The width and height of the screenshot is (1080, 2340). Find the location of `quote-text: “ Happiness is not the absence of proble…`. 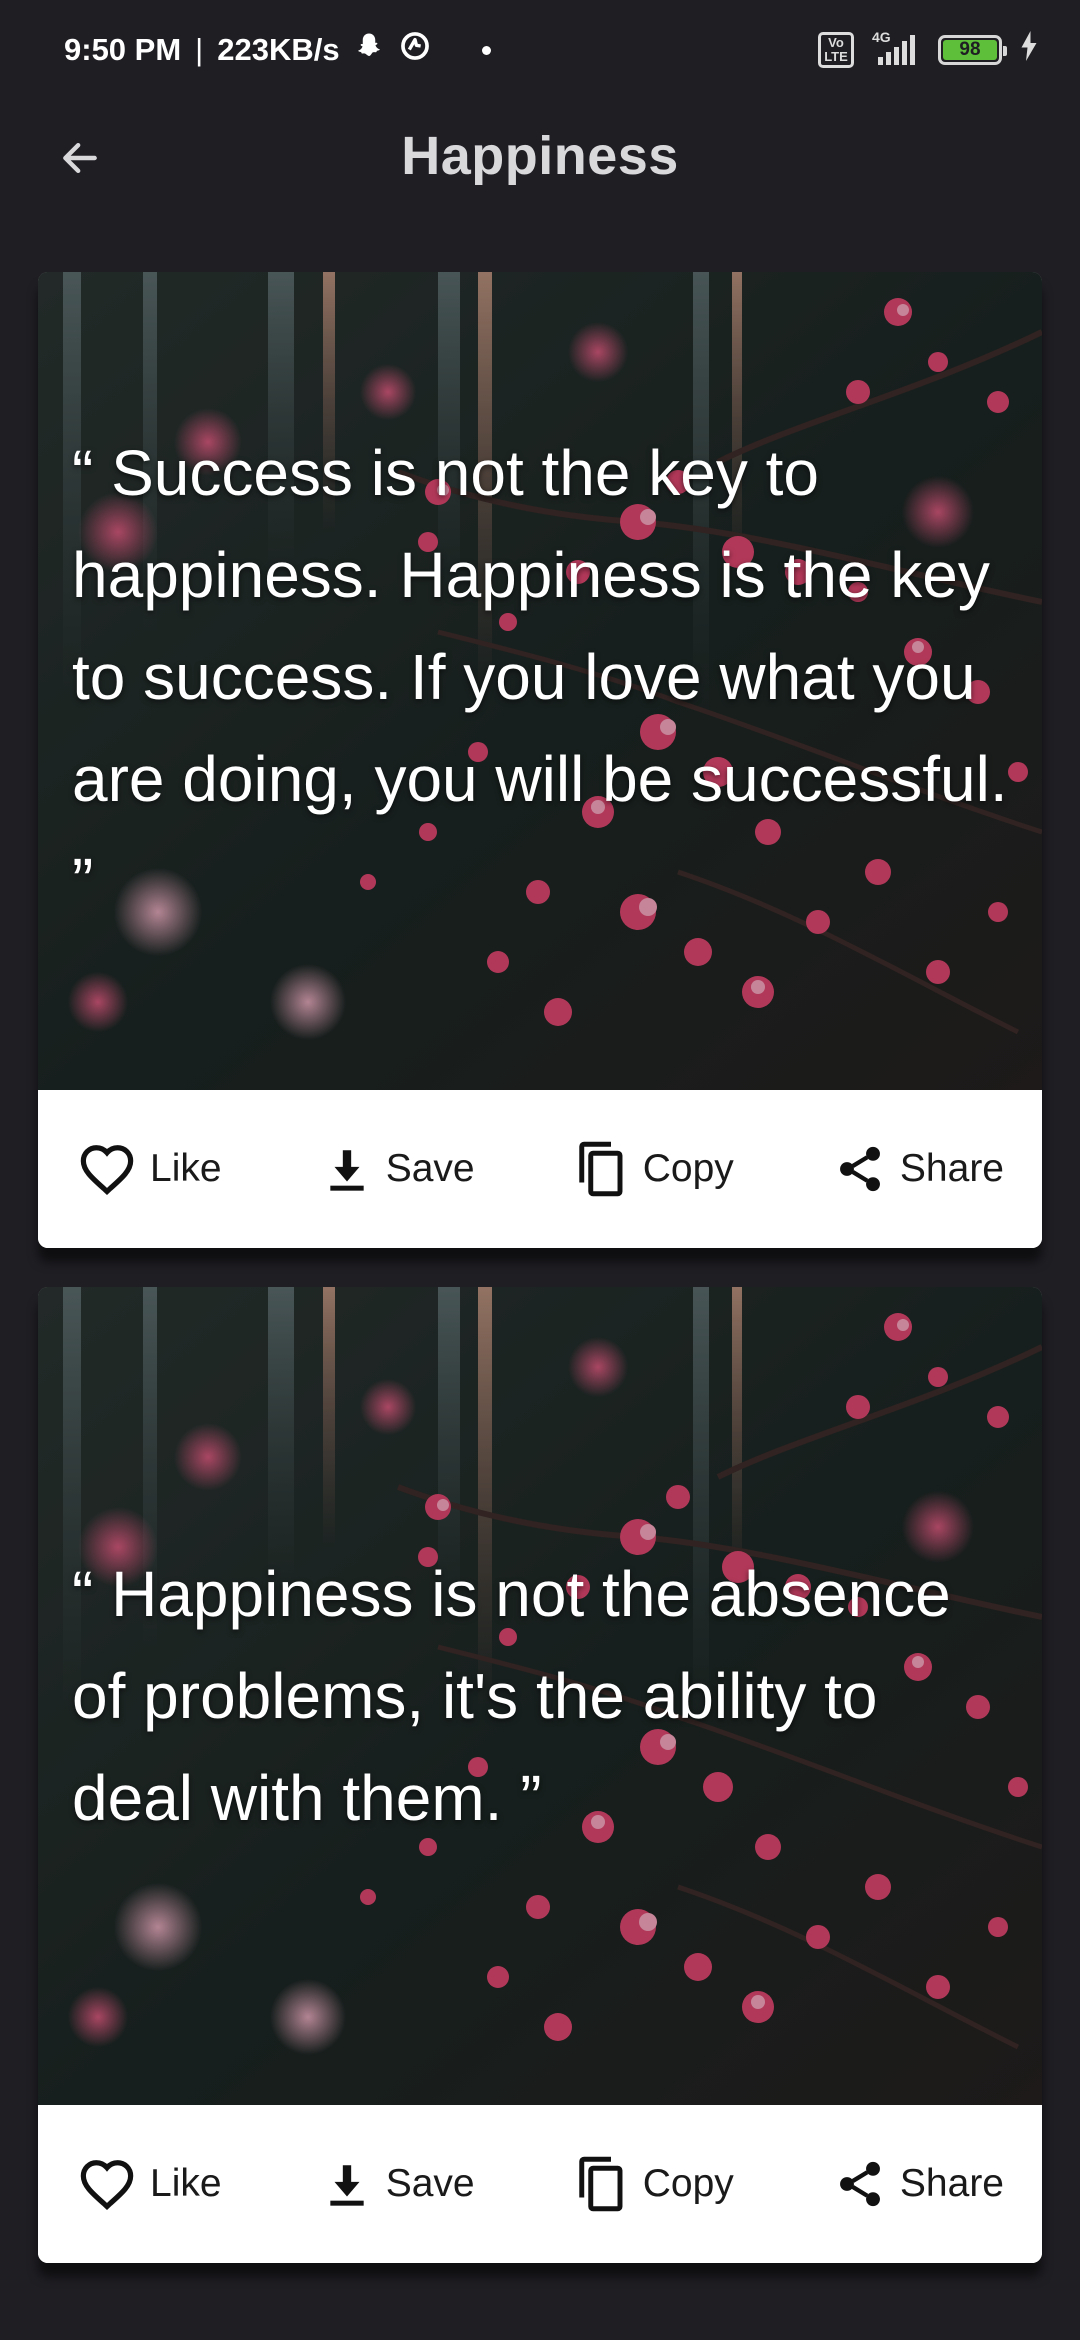

quote-text: “ Happiness is not the absence of proble… is located at coordinates (511, 1696).